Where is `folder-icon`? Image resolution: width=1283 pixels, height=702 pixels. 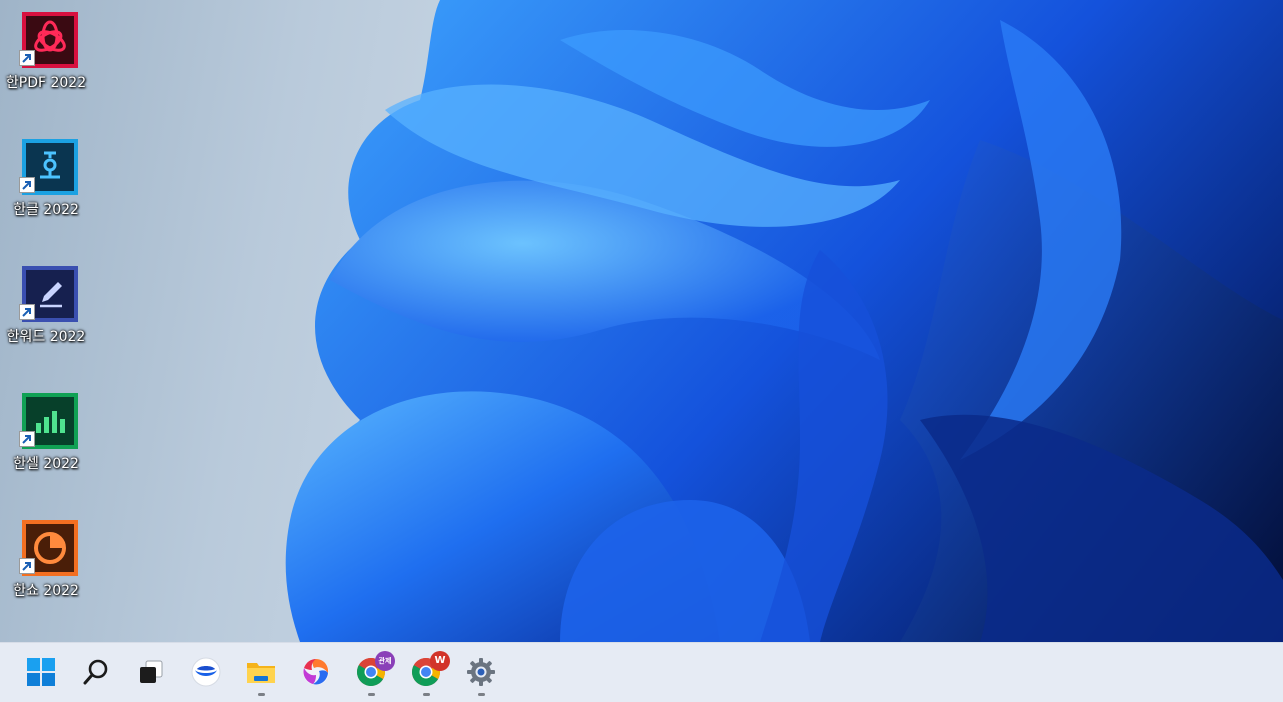 folder-icon is located at coordinates (261, 673).